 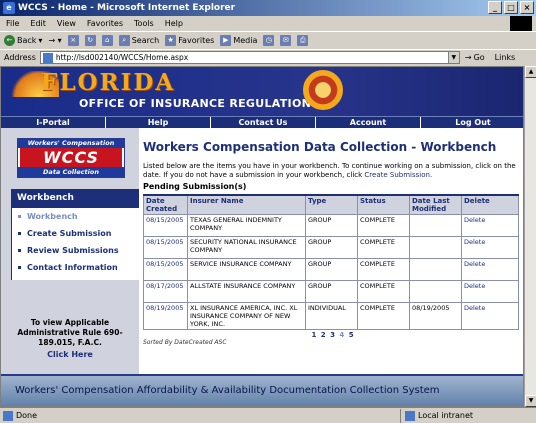 I want to click on home-icon: ⌂, so click(x=107, y=40).